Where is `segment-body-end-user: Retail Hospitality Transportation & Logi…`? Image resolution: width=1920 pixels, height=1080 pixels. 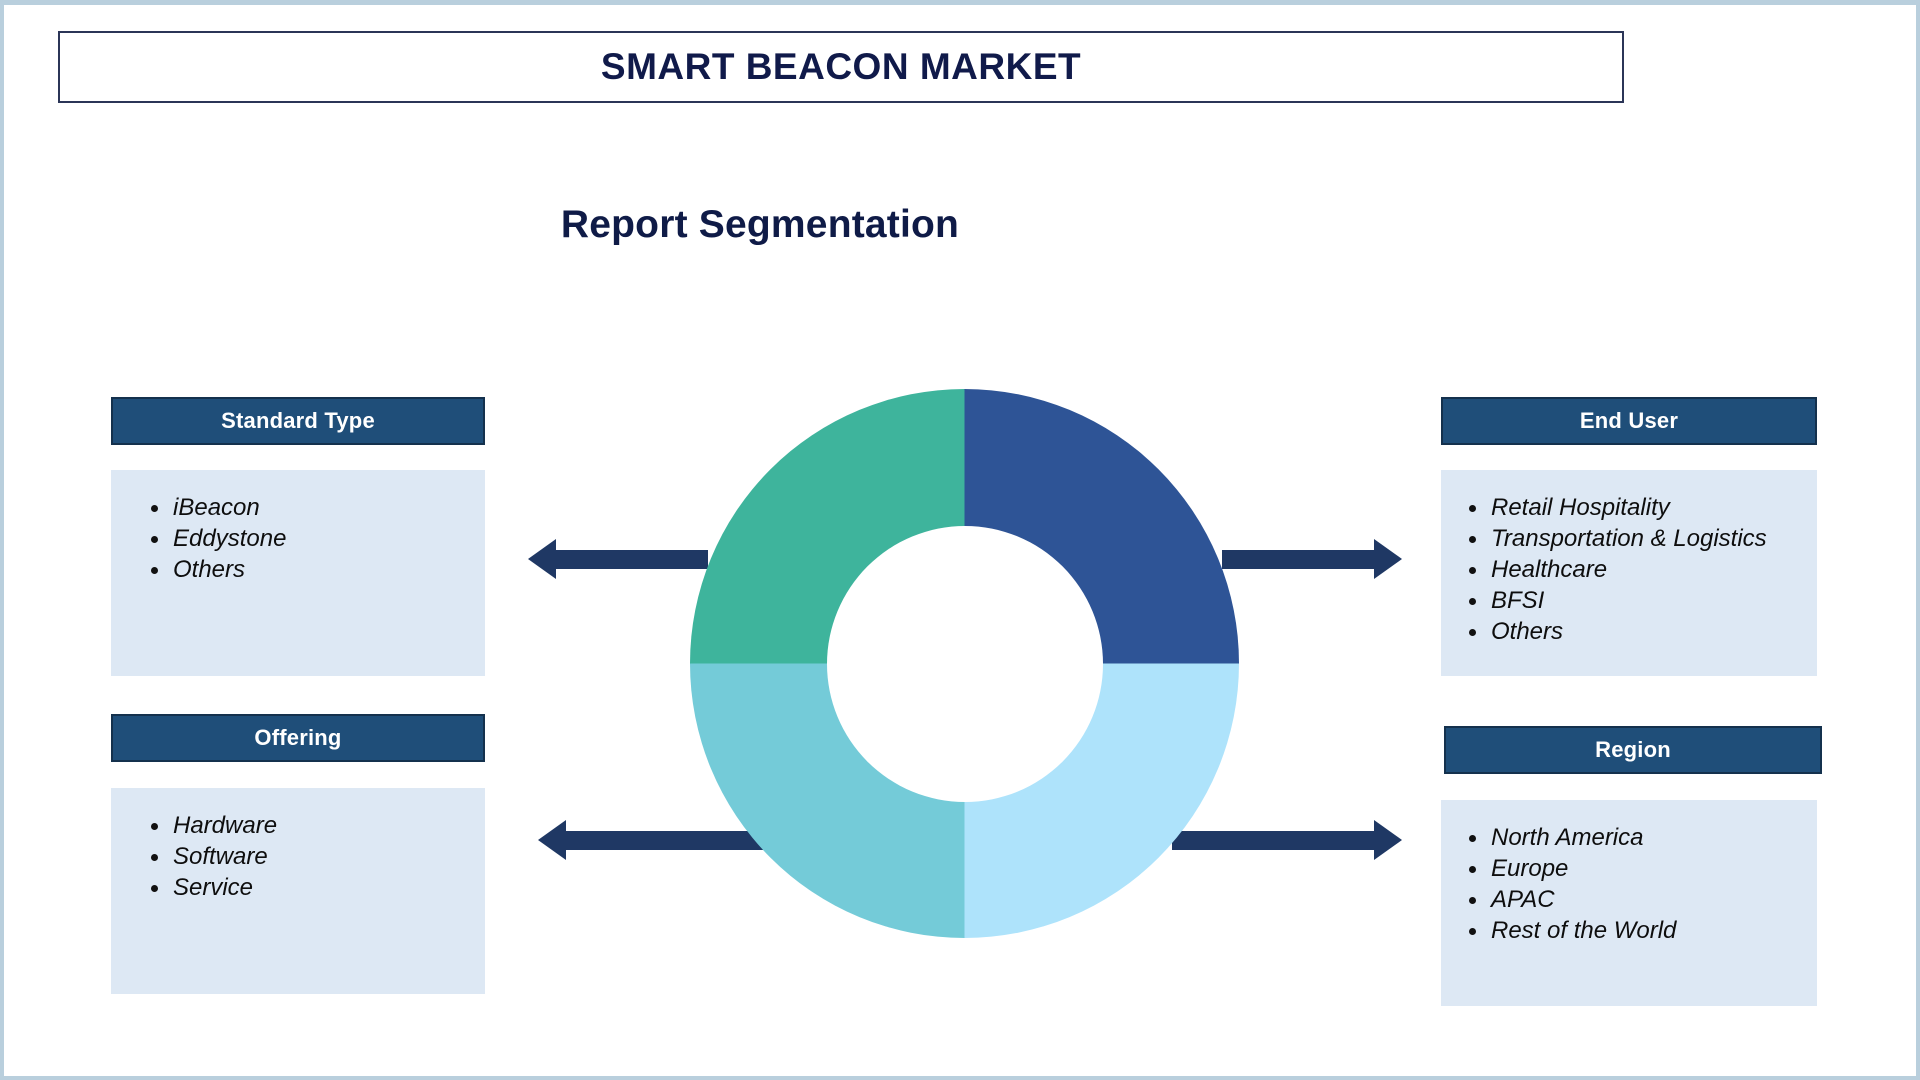
segment-body-end-user: Retail Hospitality Transportation & Logi… is located at coordinates (1629, 573).